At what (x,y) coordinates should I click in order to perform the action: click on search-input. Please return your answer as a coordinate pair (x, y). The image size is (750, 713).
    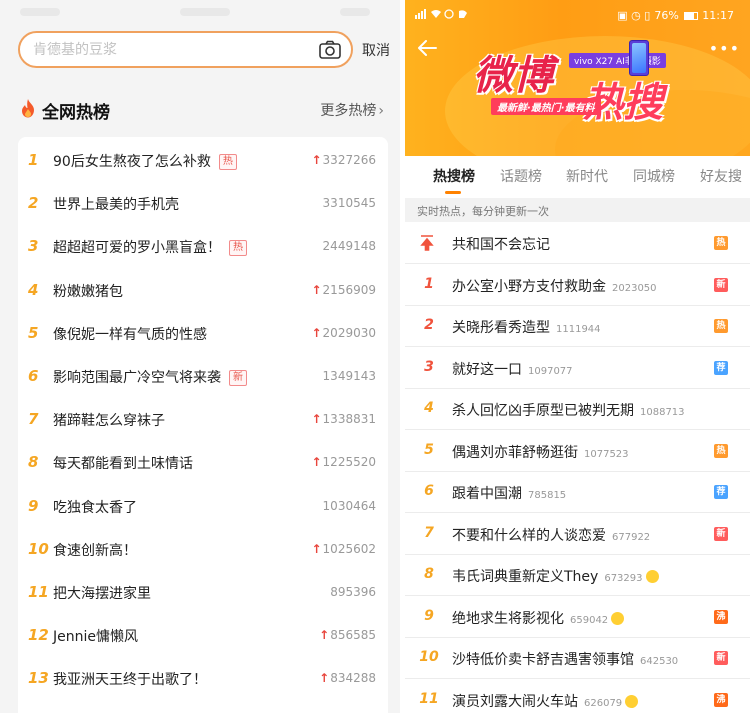
    Looking at the image, I should click on (168, 50).